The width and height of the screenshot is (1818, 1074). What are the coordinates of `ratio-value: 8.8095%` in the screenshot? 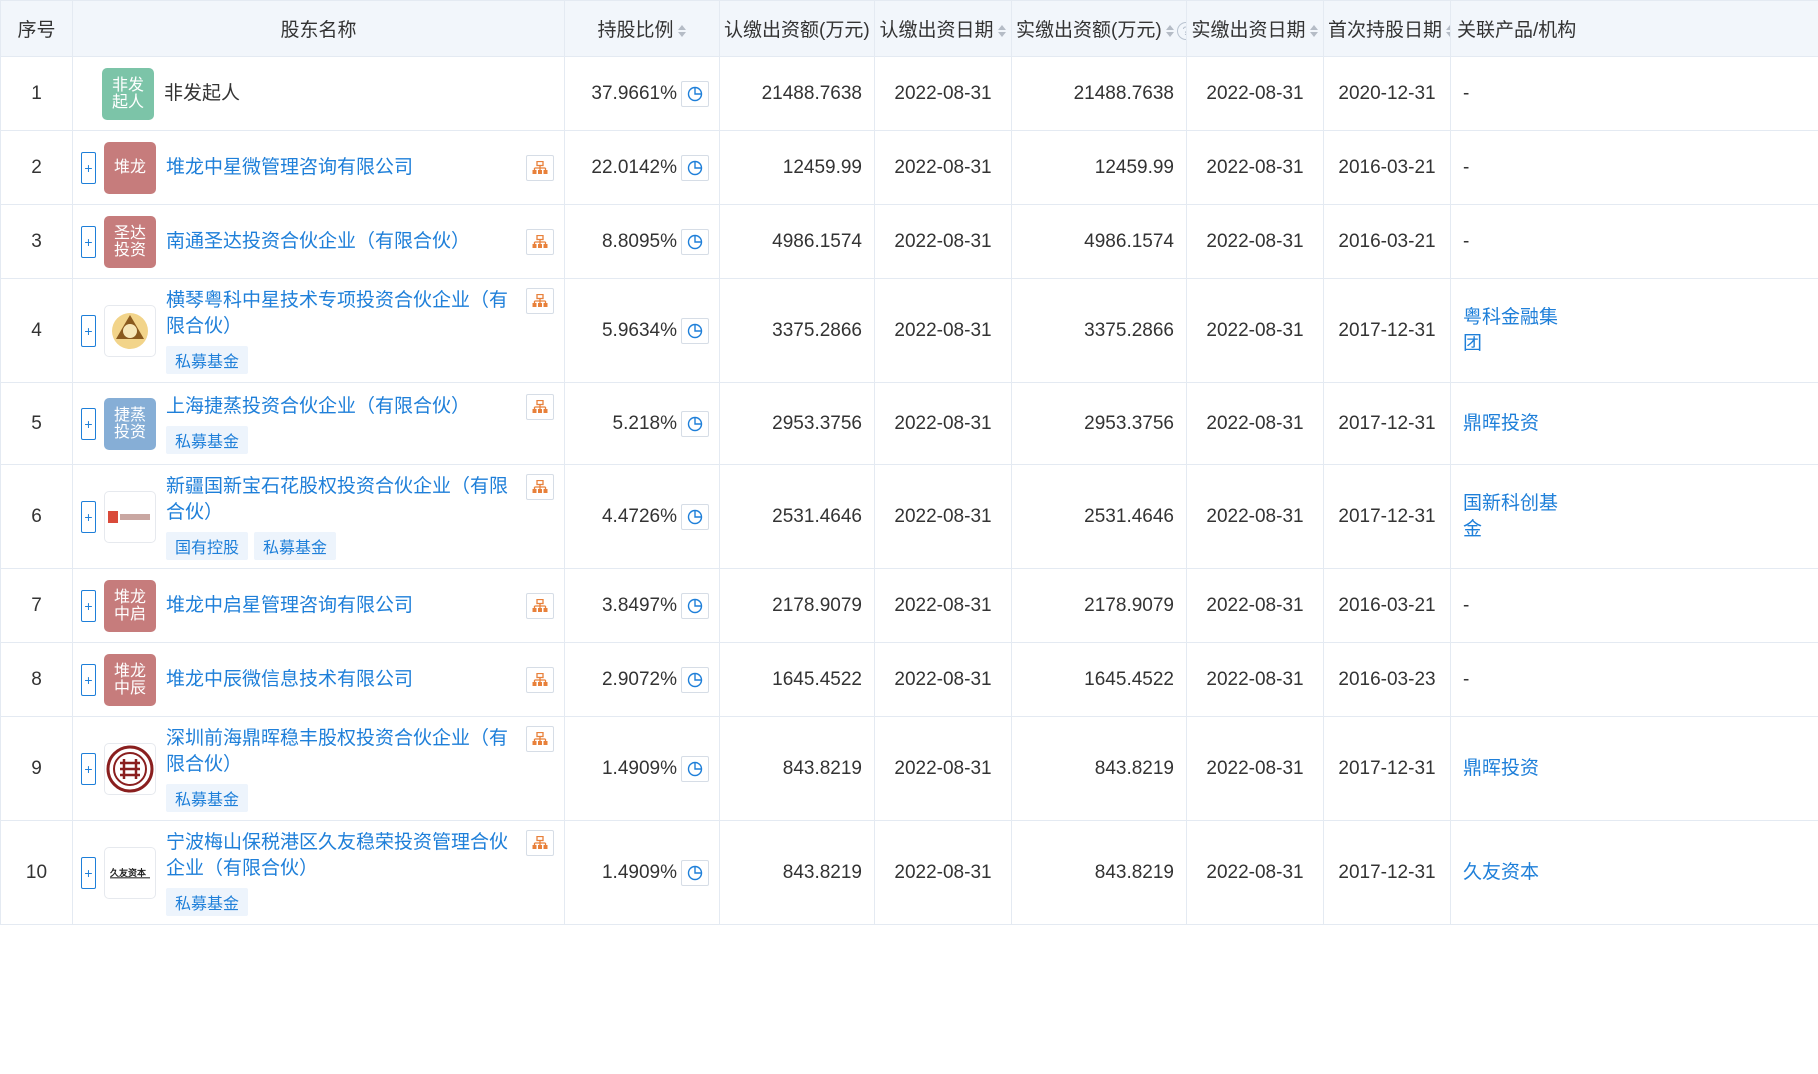 It's located at (639, 241).